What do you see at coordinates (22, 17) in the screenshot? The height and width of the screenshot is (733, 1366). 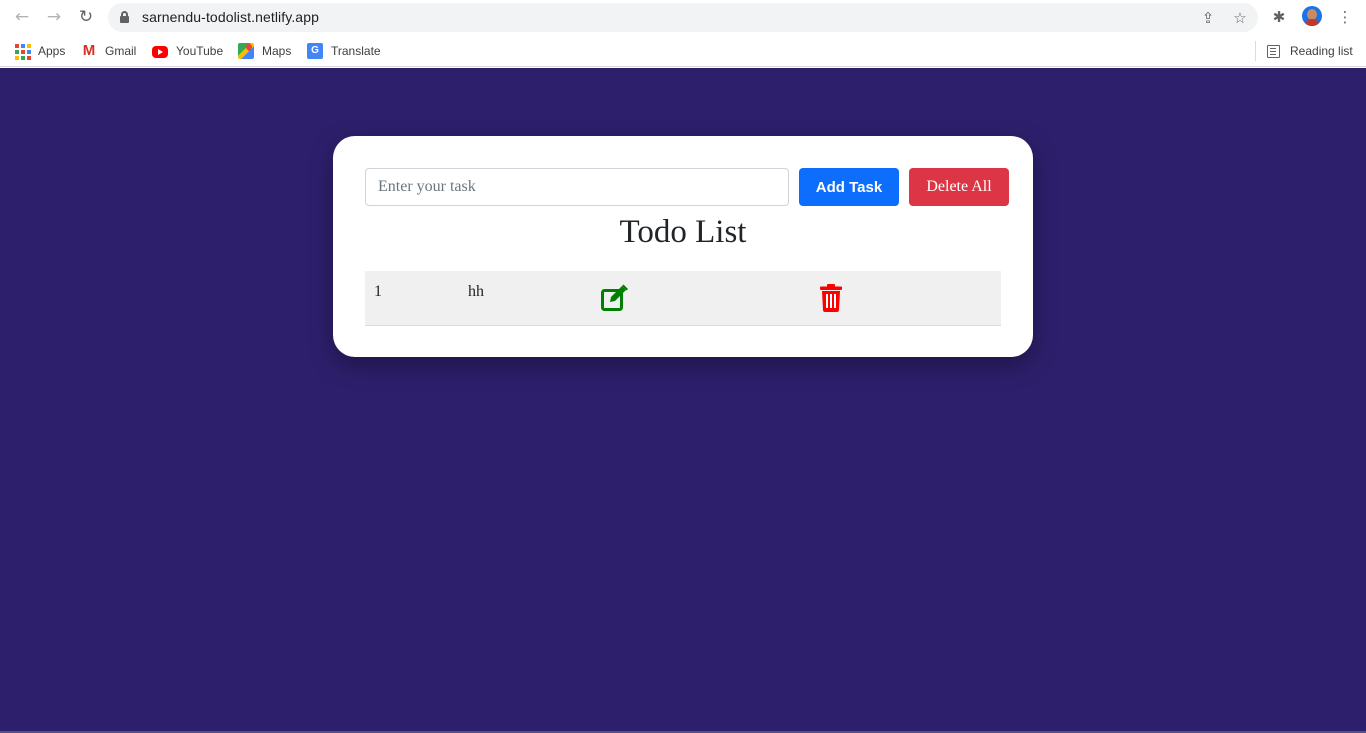 I see `back-arrow-icon: ←` at bounding box center [22, 17].